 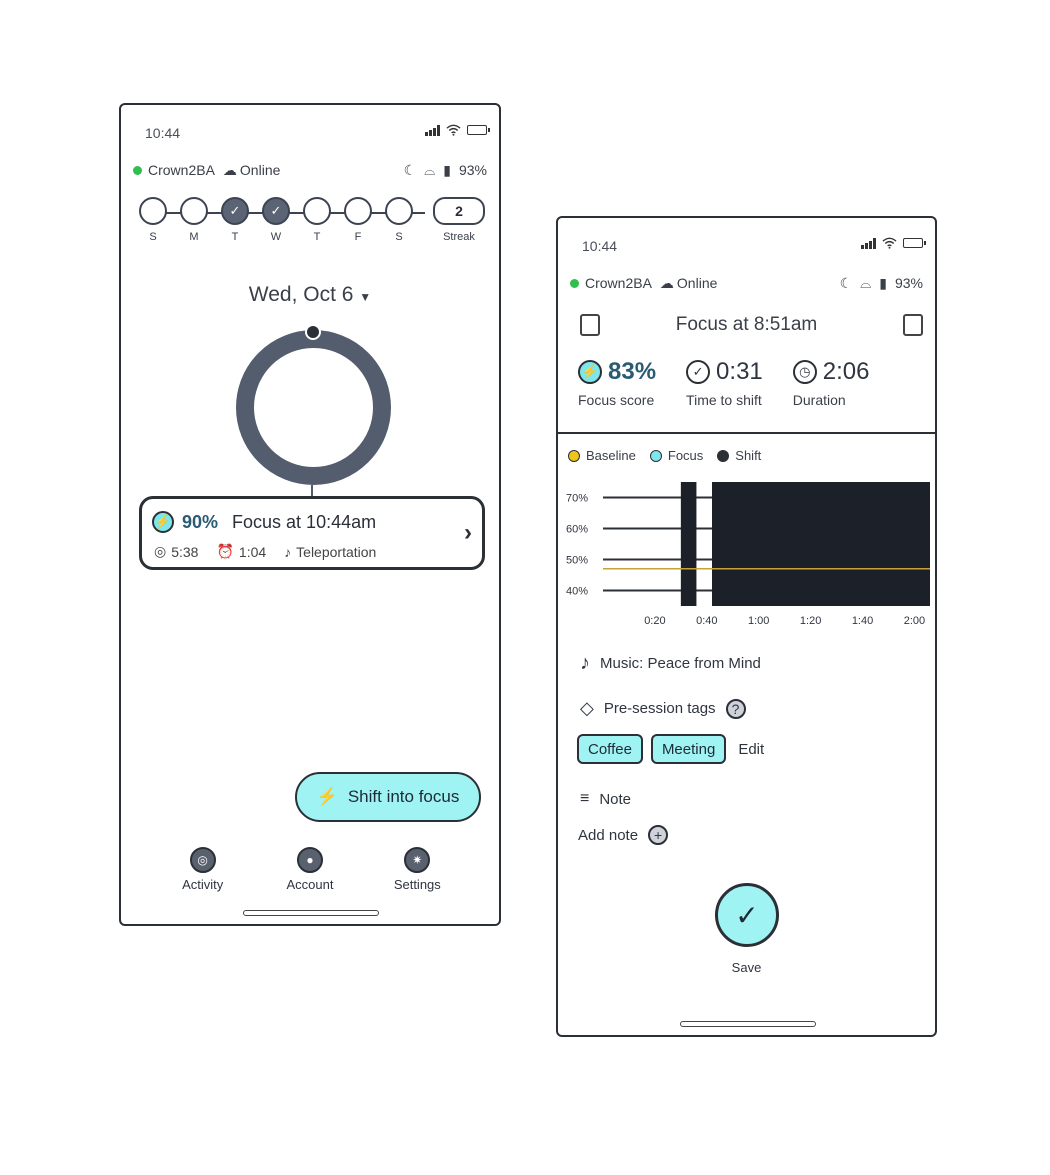 What do you see at coordinates (758, 621) in the screenshot?
I see `x-tick-label: 1:00` at bounding box center [758, 621].